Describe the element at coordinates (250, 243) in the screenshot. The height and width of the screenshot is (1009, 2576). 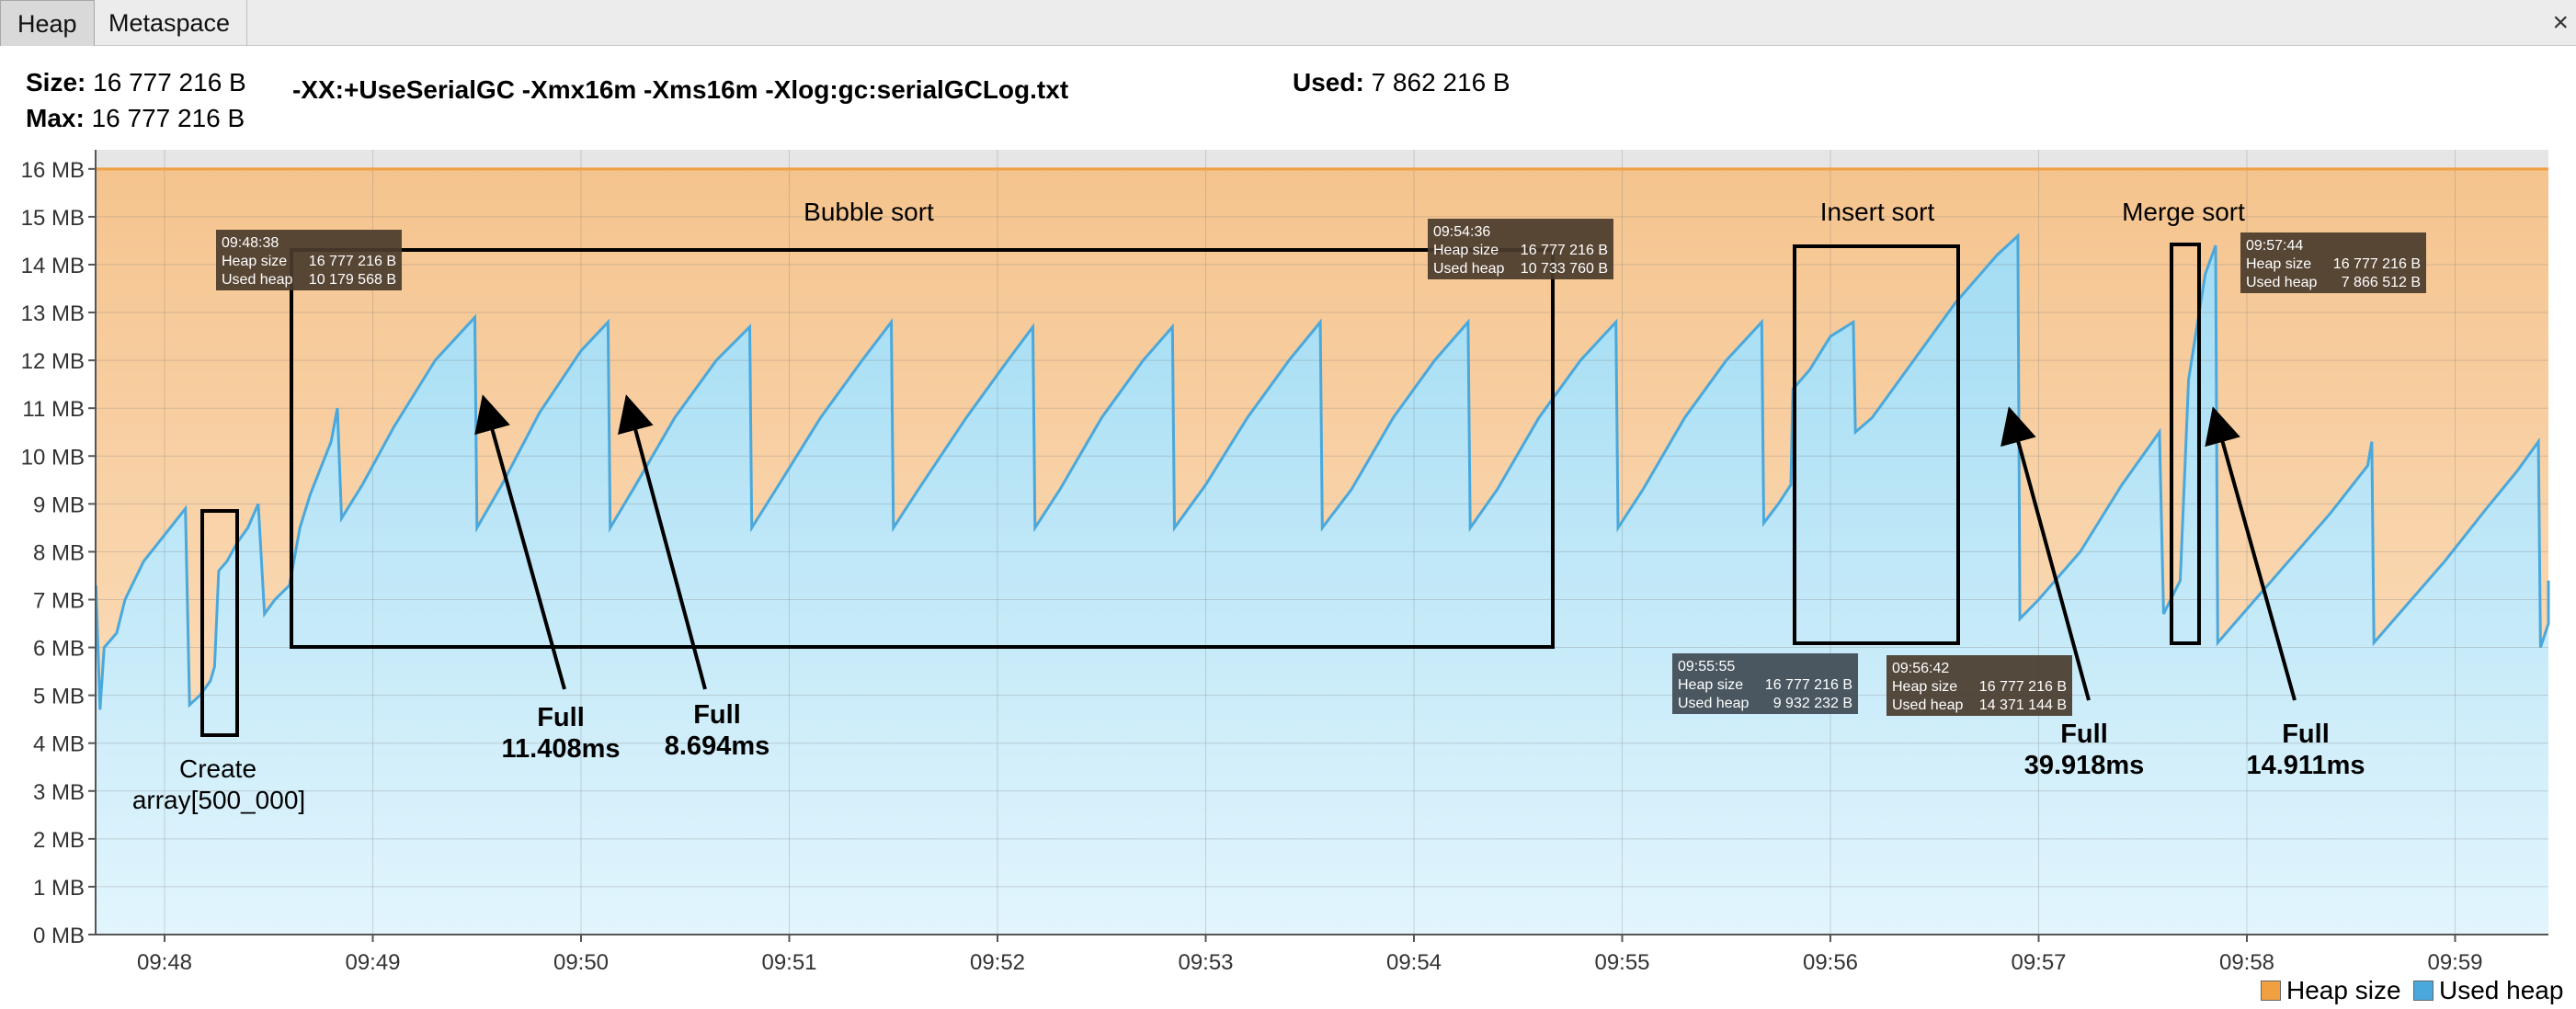
I see `tooltip-time: 09:48:38` at that location.